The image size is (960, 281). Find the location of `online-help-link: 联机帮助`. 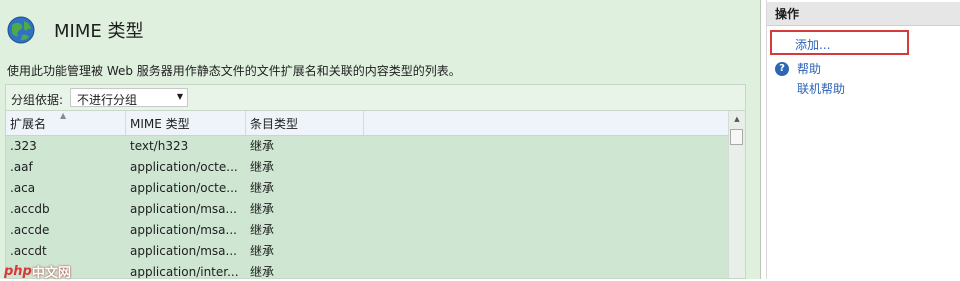

online-help-link: 联机帮助 is located at coordinates (821, 88).